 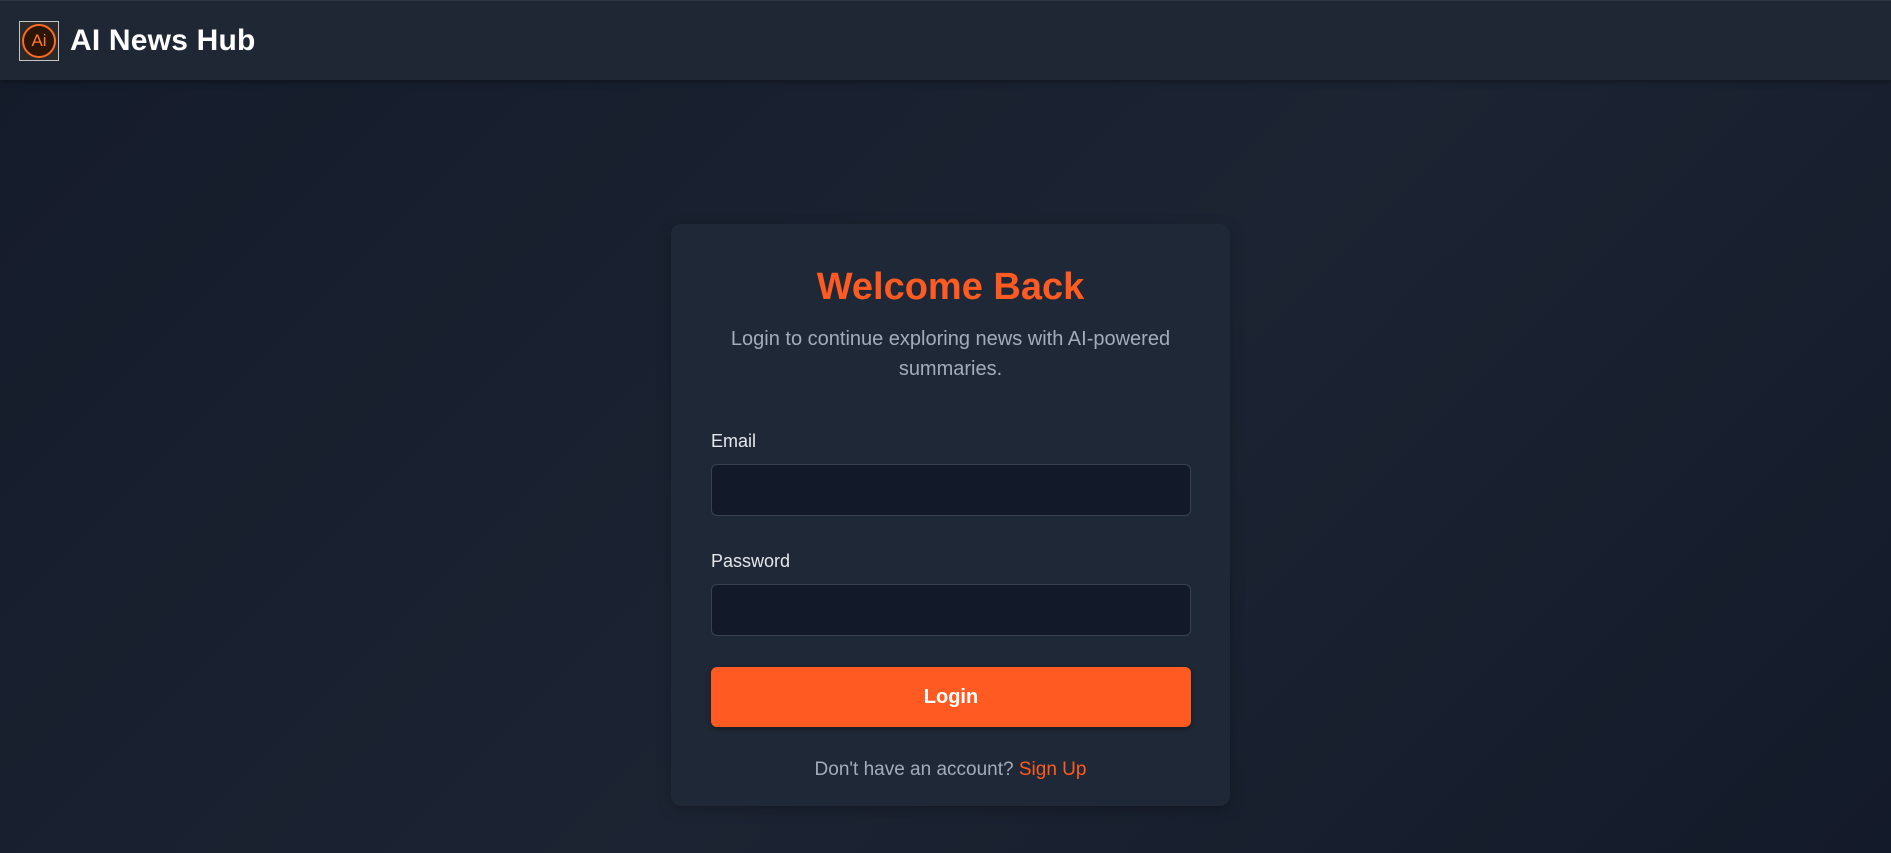 I want to click on top-navbar: Ai AI News Hub, so click(x=945, y=40).